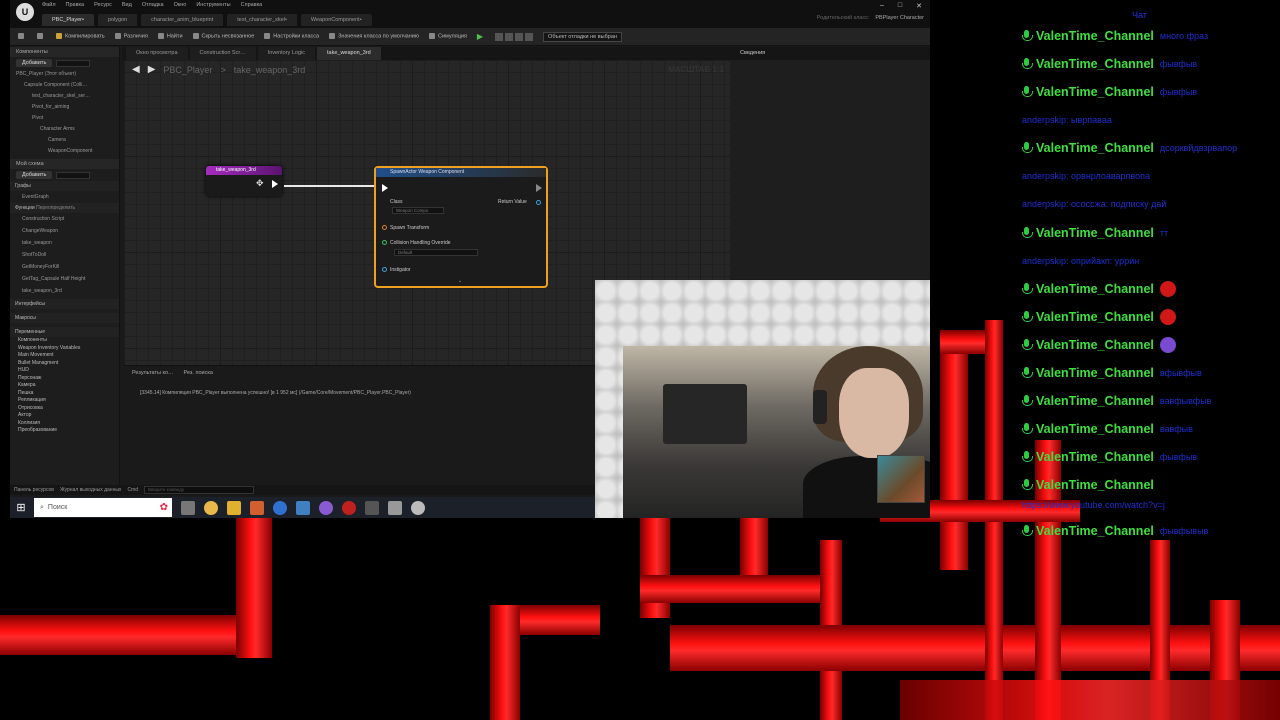 The height and width of the screenshot is (720, 1280). Describe the element at coordinates (64, 140) in the screenshot. I see `tree-item: Camera` at that location.